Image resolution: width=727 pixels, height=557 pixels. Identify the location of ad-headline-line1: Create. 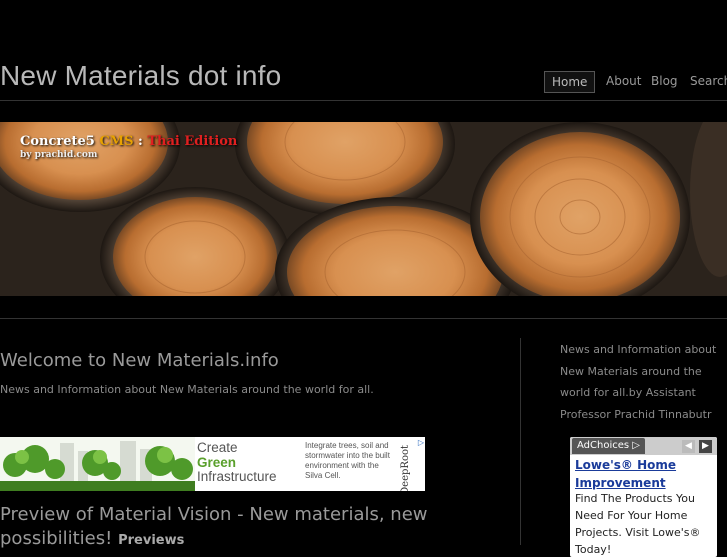
(217, 447).